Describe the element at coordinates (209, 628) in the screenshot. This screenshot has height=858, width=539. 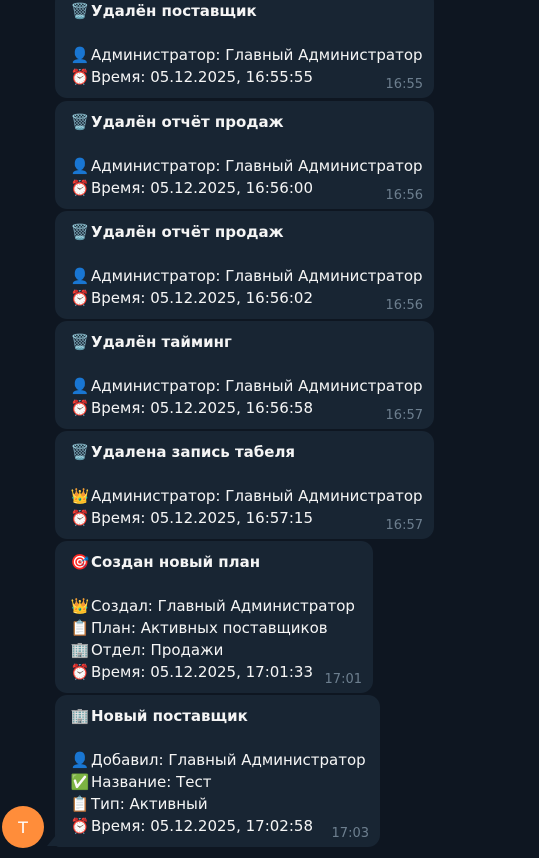
I see `message-line-text: План: Активных поставщиков` at that location.